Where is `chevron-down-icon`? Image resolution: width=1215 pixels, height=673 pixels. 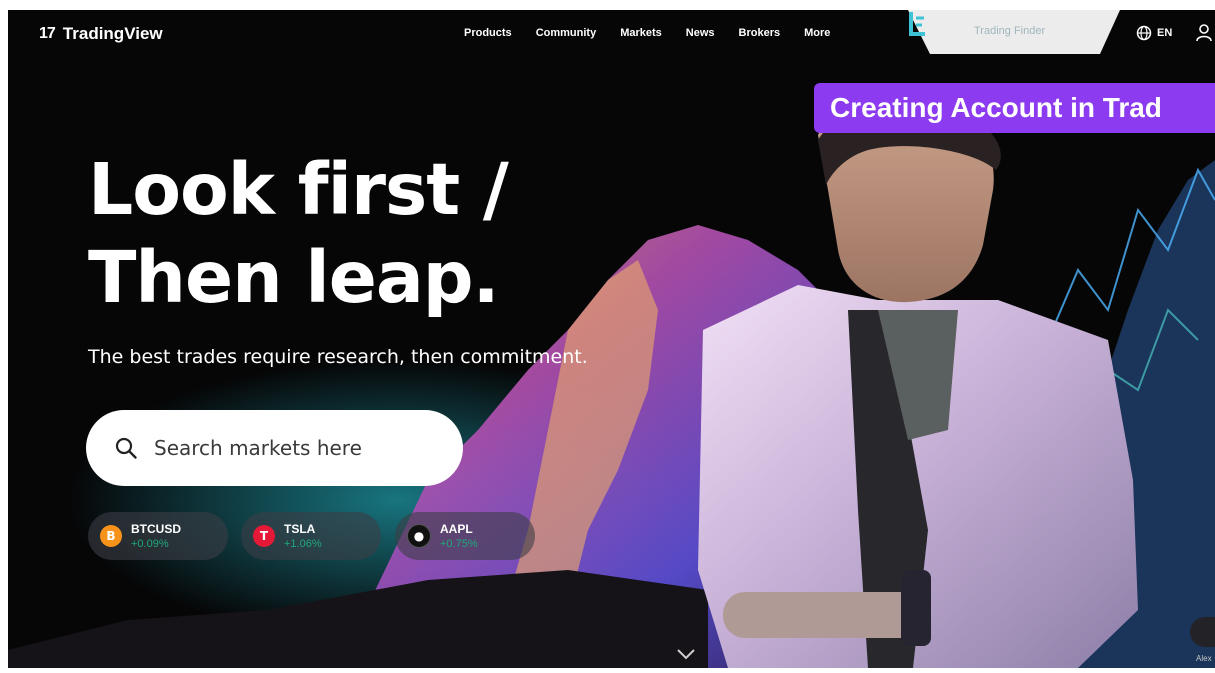
chevron-down-icon is located at coordinates (686, 654).